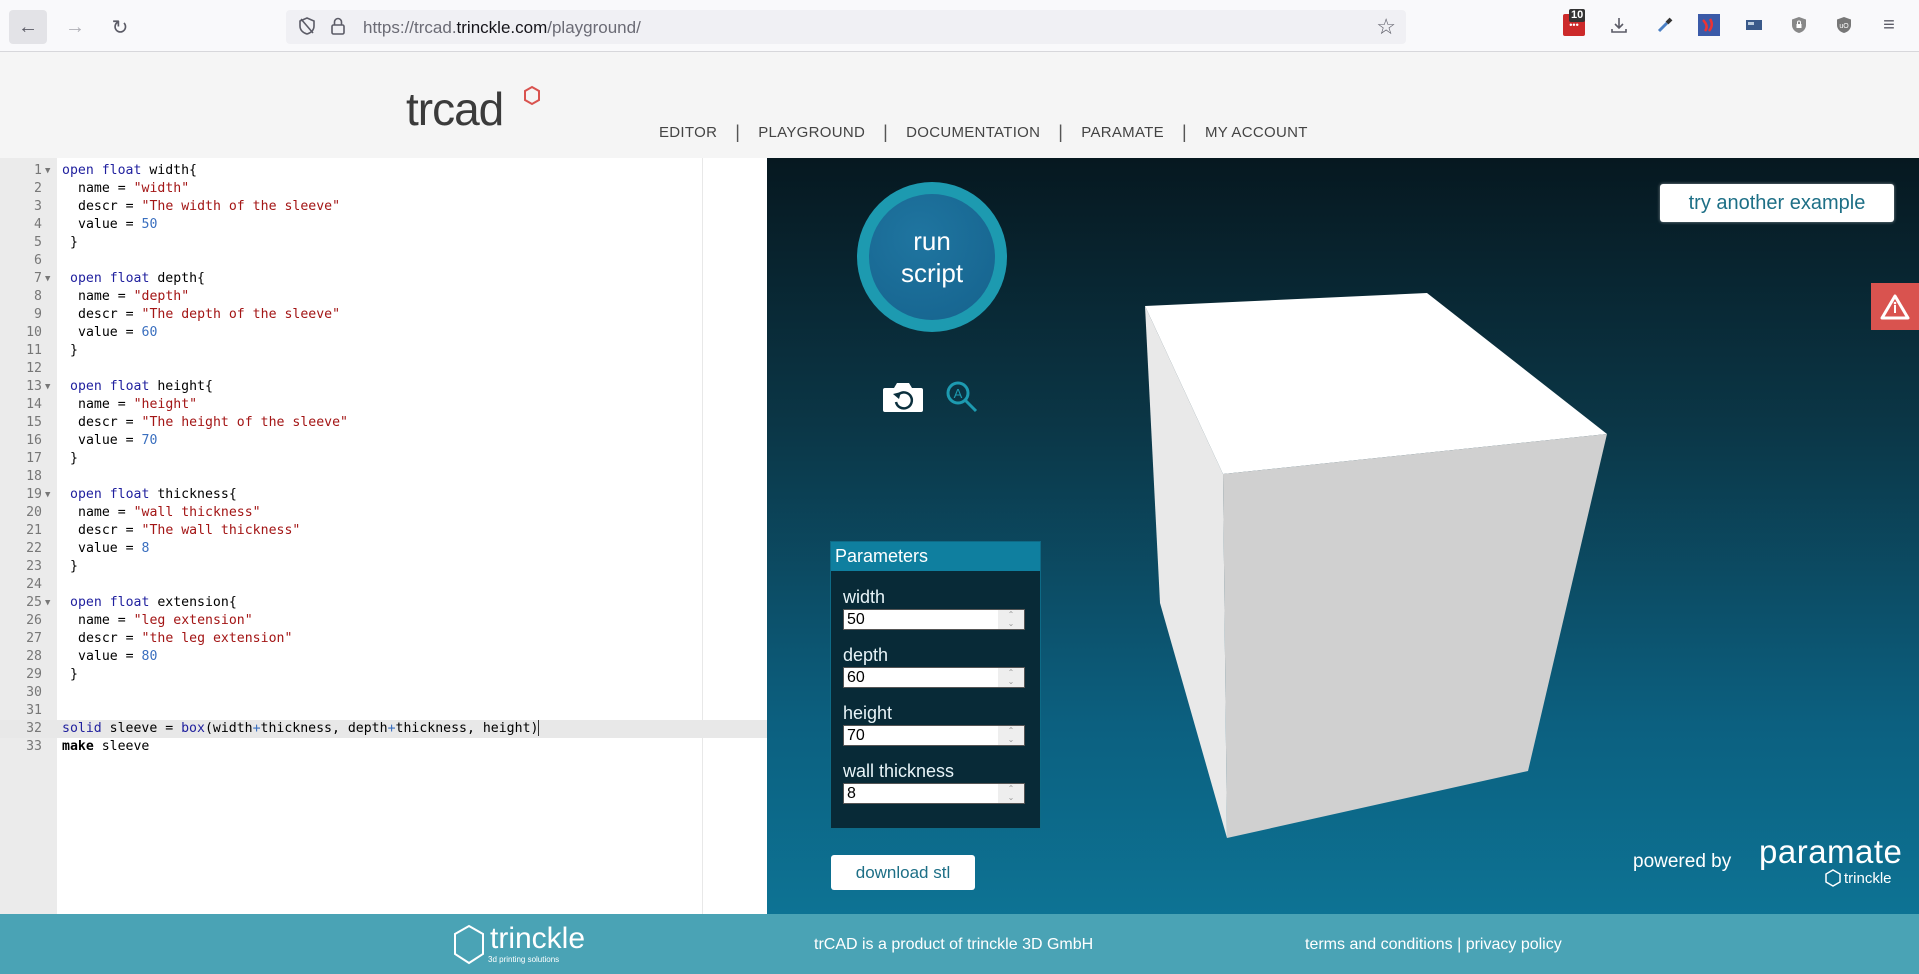 This screenshot has width=1919, height=974. I want to click on reset-camera-icon, so click(903, 397).